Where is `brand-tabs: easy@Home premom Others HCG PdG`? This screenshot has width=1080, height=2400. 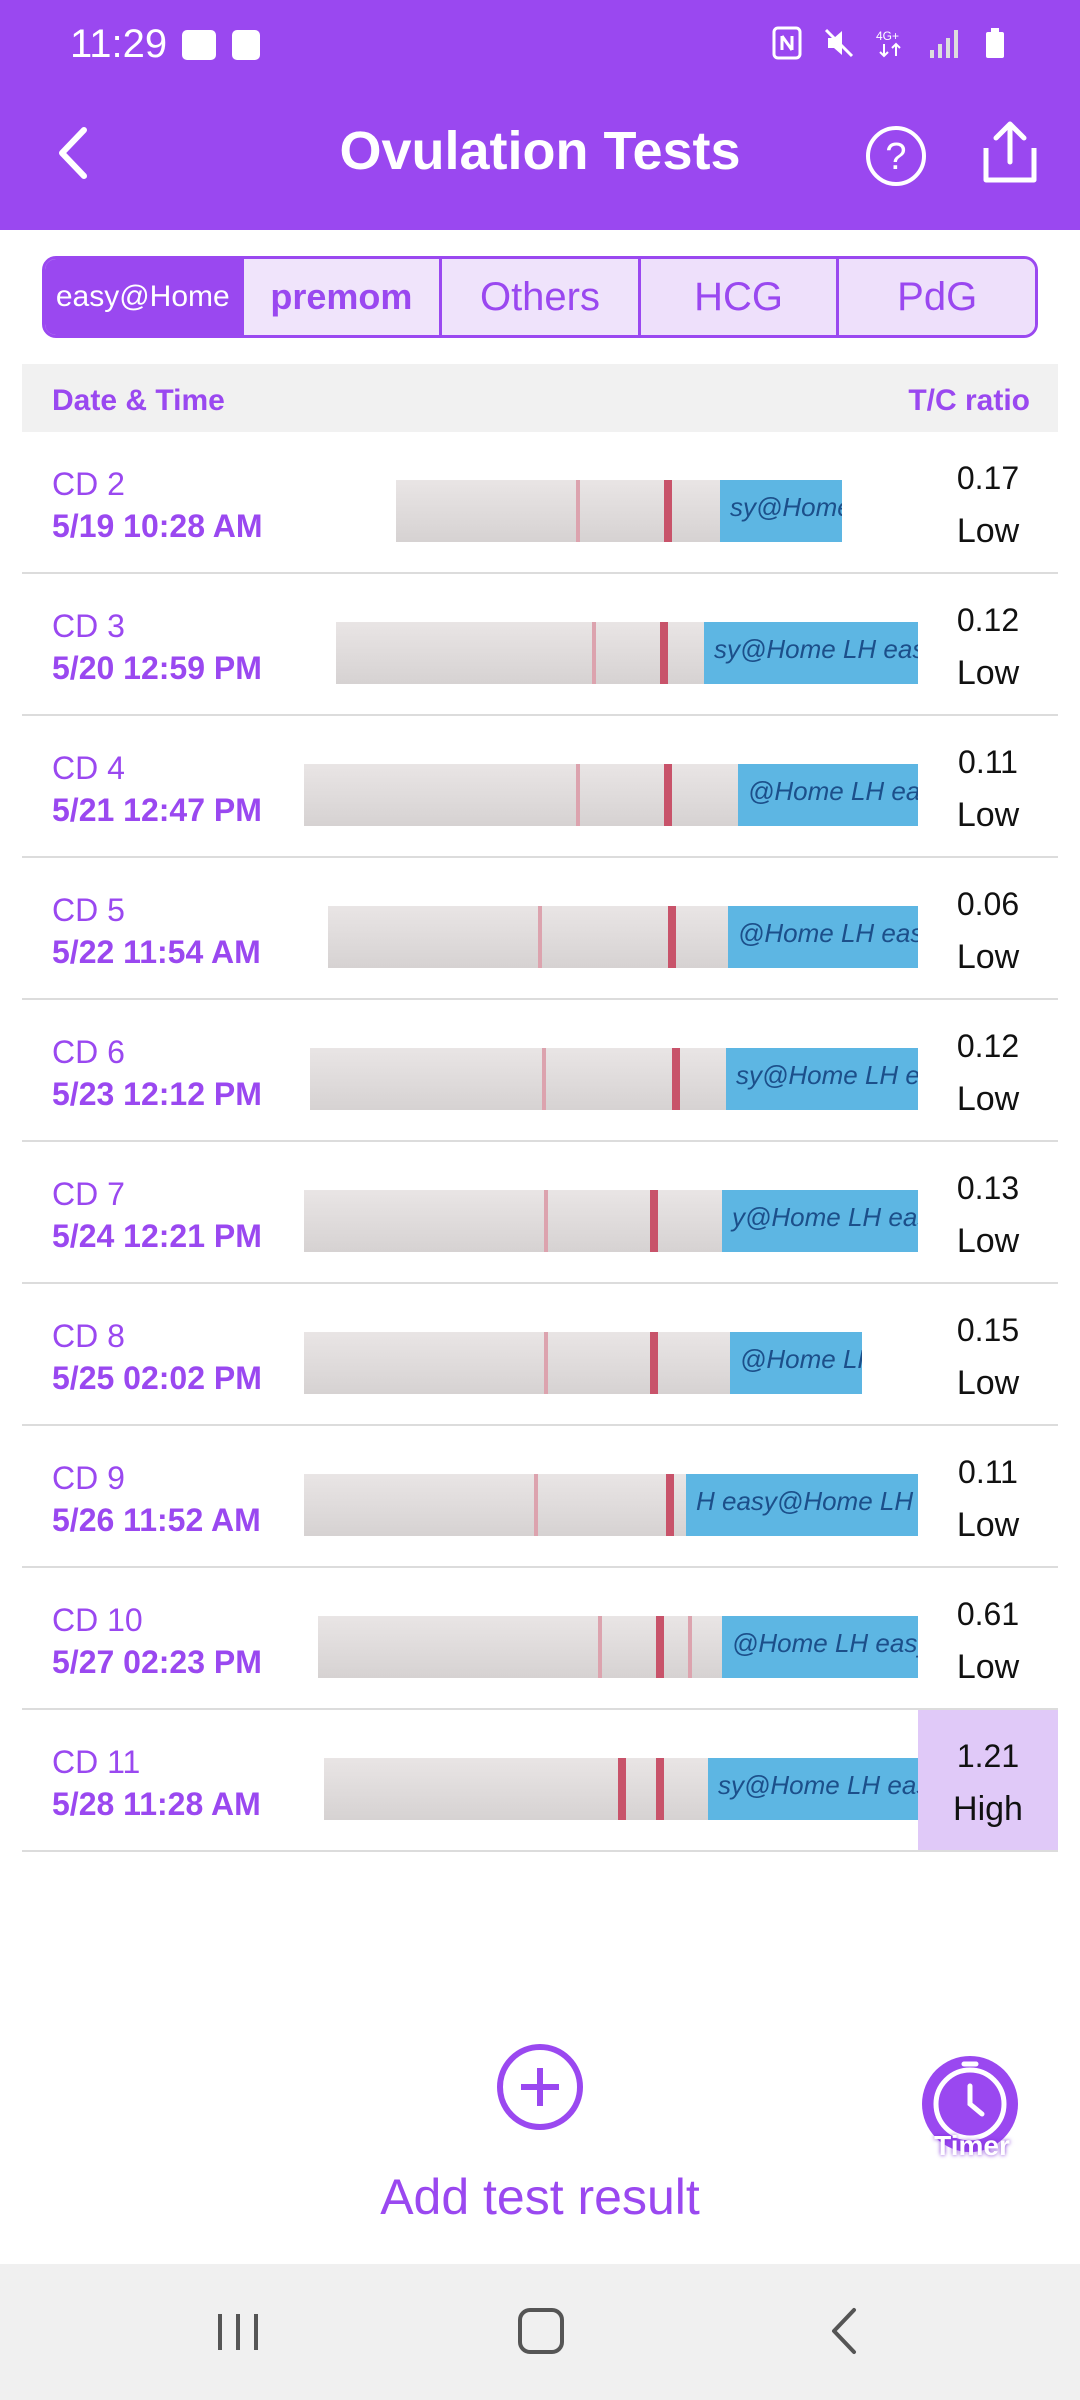 brand-tabs: easy@Home premom Others HCG PdG is located at coordinates (540, 297).